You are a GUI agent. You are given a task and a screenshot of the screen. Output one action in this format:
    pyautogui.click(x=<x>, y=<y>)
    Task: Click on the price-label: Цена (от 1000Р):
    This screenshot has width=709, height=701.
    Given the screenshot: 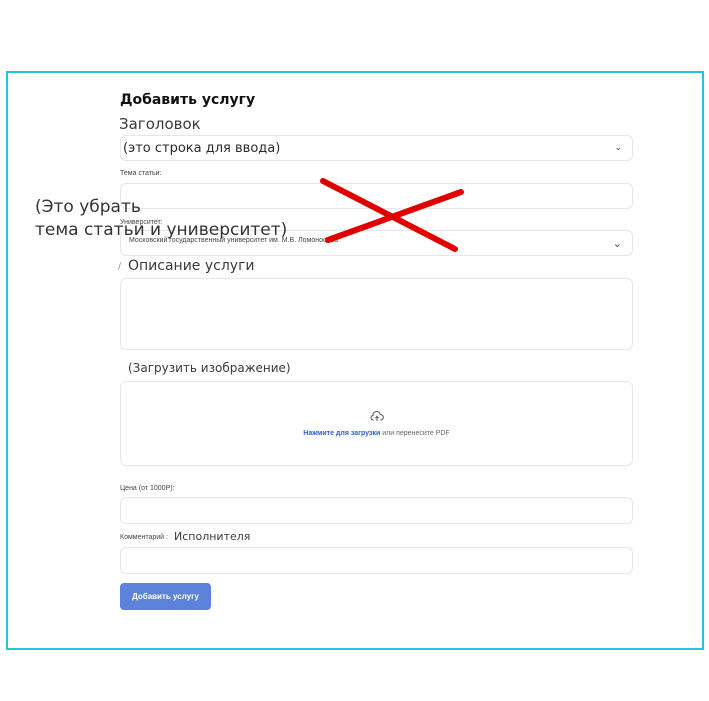 What is the action you would take?
    pyautogui.click(x=147, y=488)
    